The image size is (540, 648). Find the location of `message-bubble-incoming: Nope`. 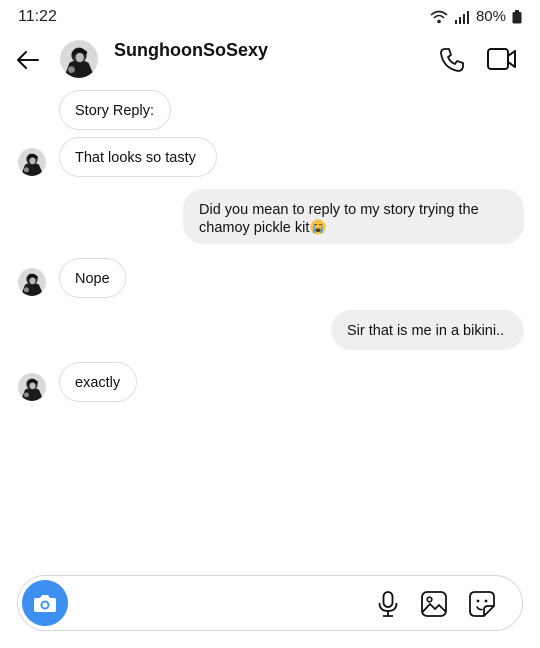

message-bubble-incoming: Nope is located at coordinates (92, 278).